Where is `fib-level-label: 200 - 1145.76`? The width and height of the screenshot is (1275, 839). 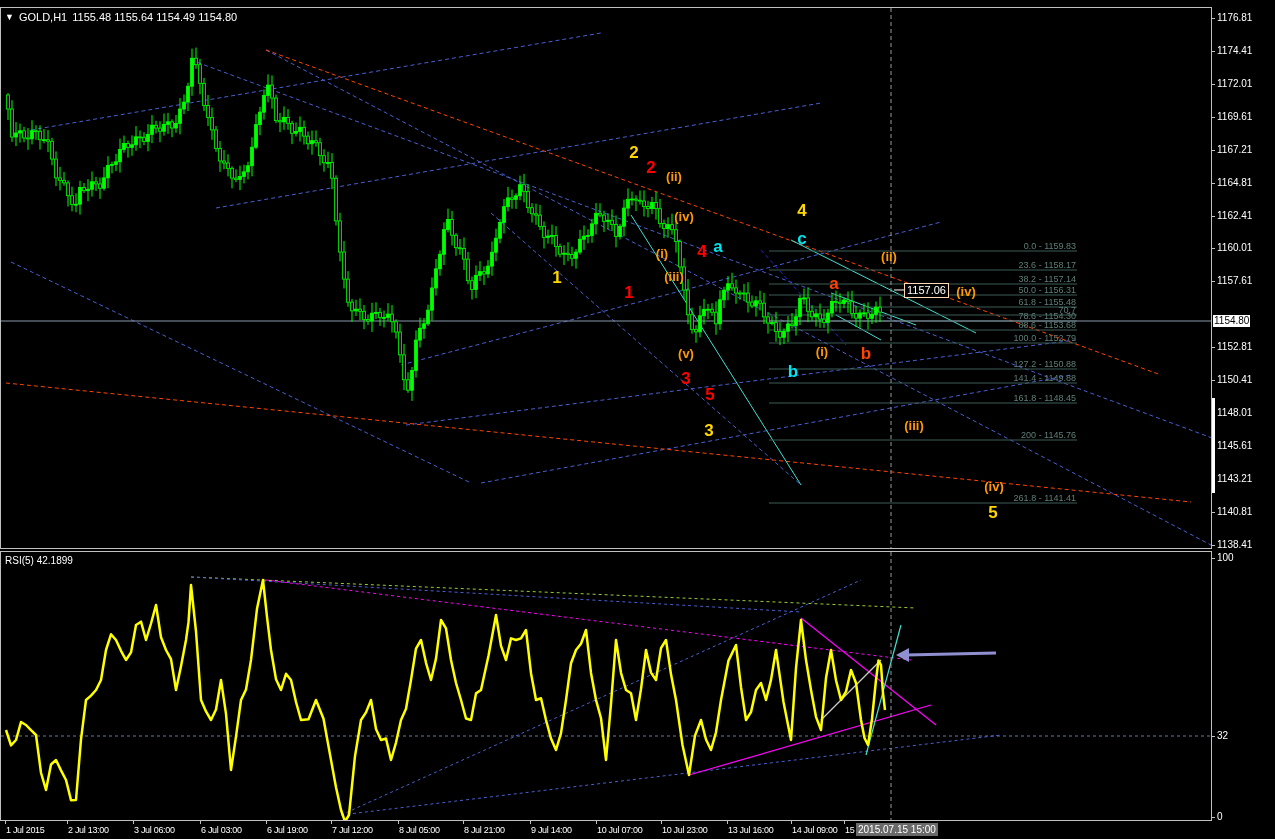
fib-level-label: 200 - 1145.76 is located at coordinates (1048, 435).